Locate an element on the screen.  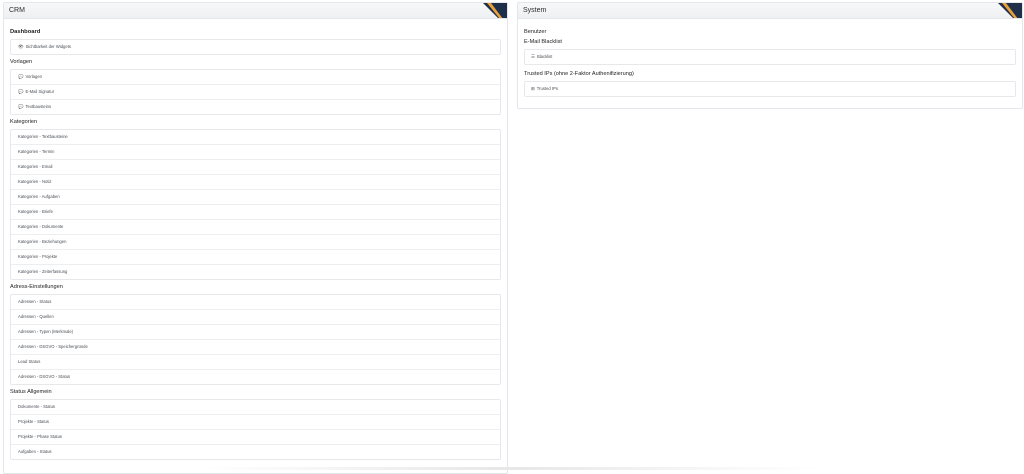
list-item: Kategorien - Beziehungen is located at coordinates (255, 241).